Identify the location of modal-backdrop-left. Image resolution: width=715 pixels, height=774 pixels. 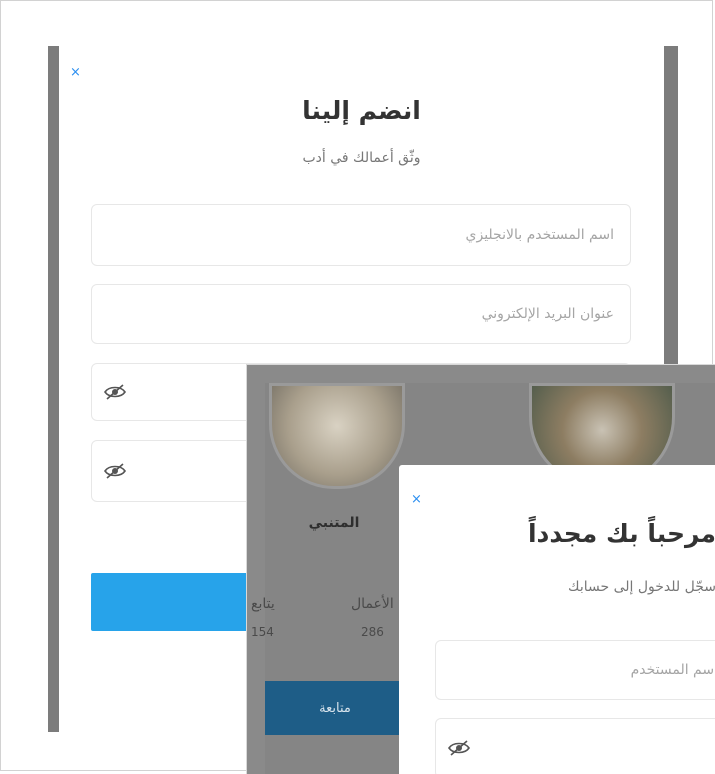
(53, 389).